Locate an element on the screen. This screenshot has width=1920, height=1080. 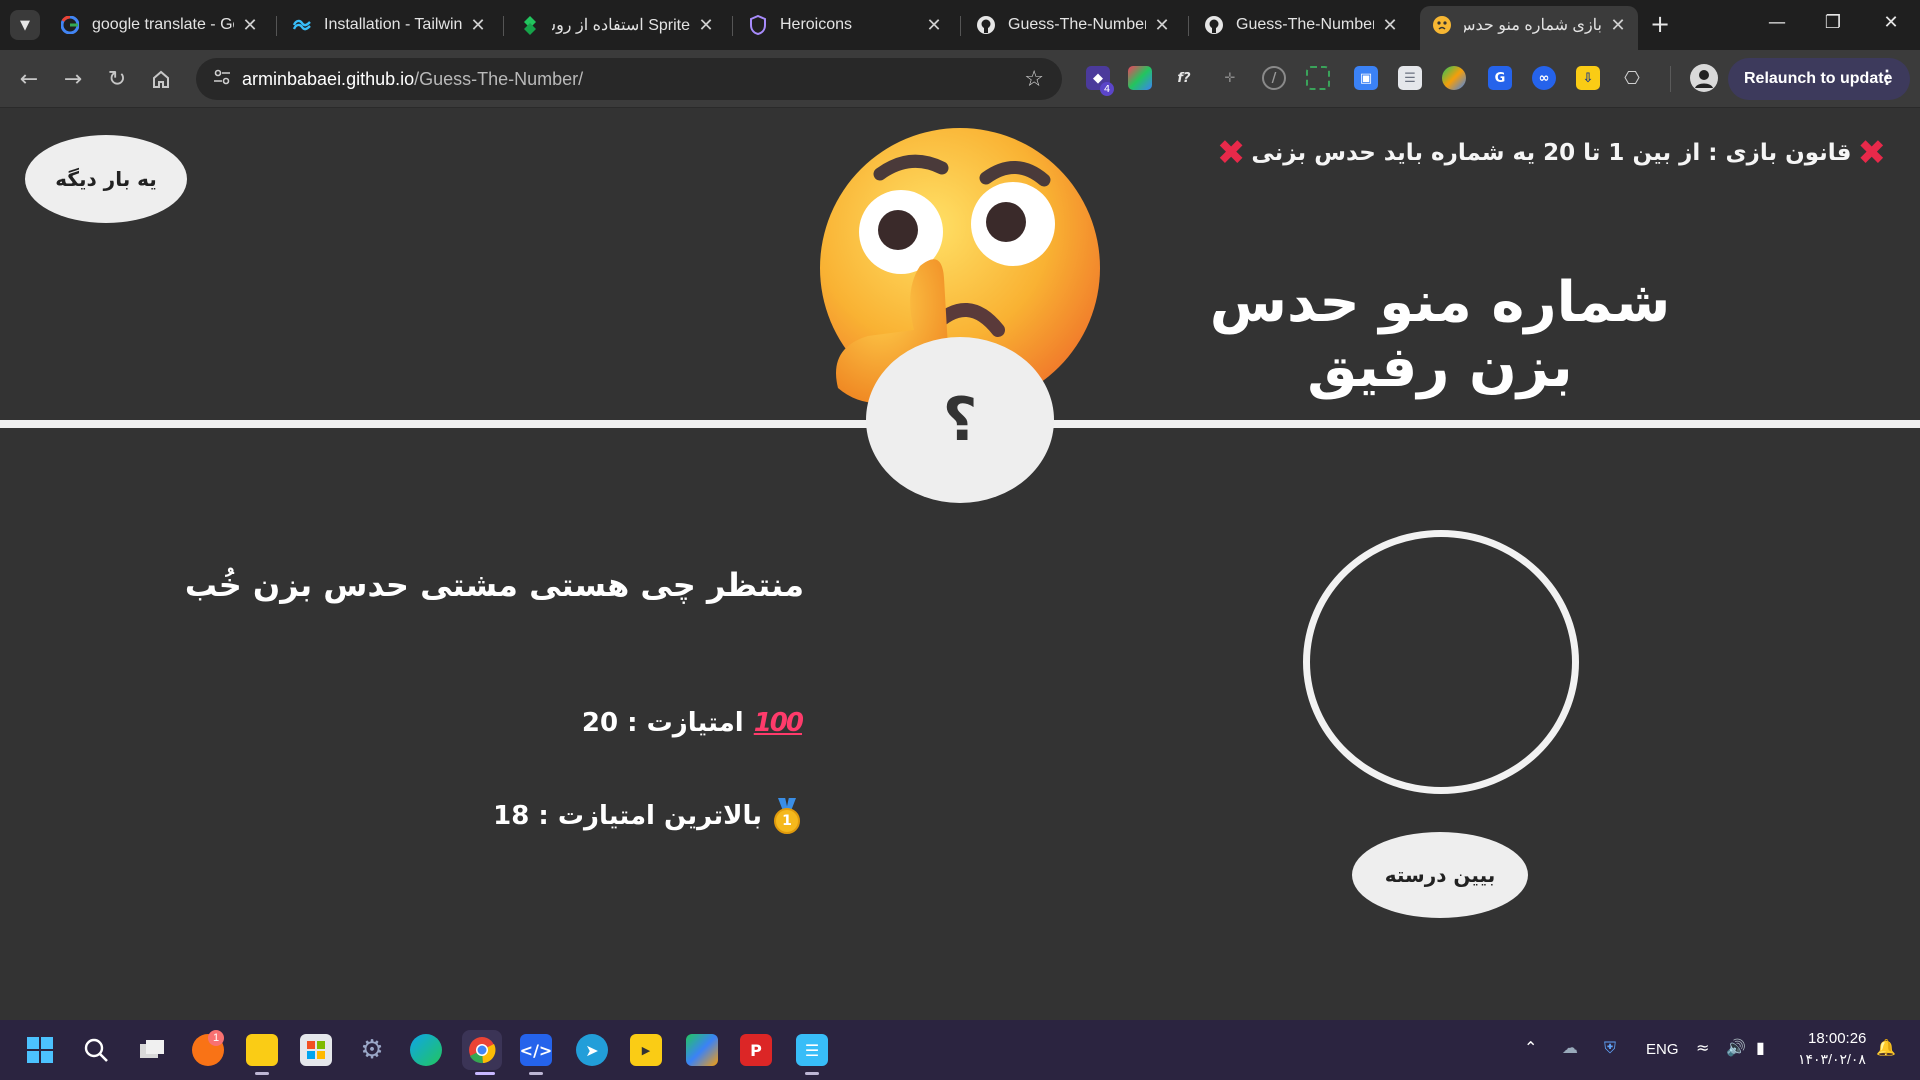
tab-github-2: Guess-The-Number/ ✕ is located at coordinates (1301, 25).